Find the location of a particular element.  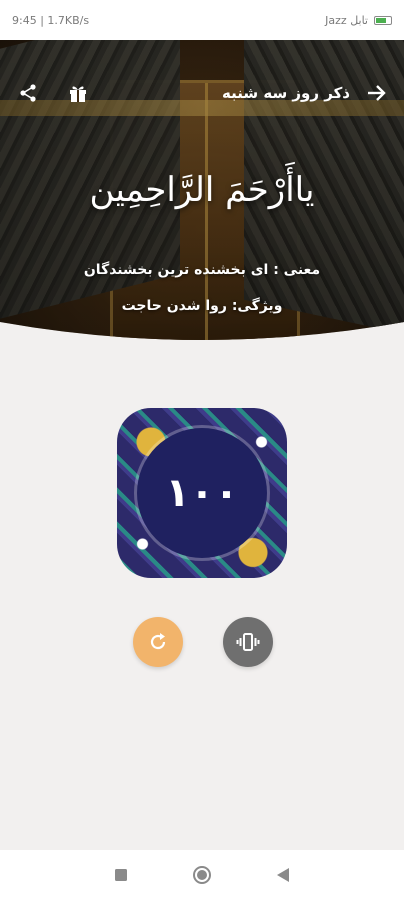

system-nav-bar is located at coordinates (202, 875).